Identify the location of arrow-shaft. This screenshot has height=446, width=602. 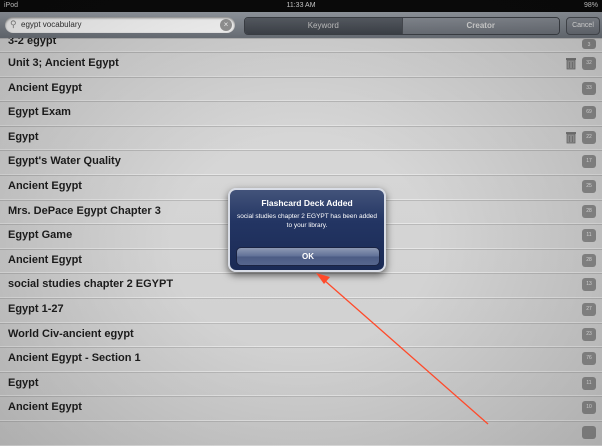
(406, 352).